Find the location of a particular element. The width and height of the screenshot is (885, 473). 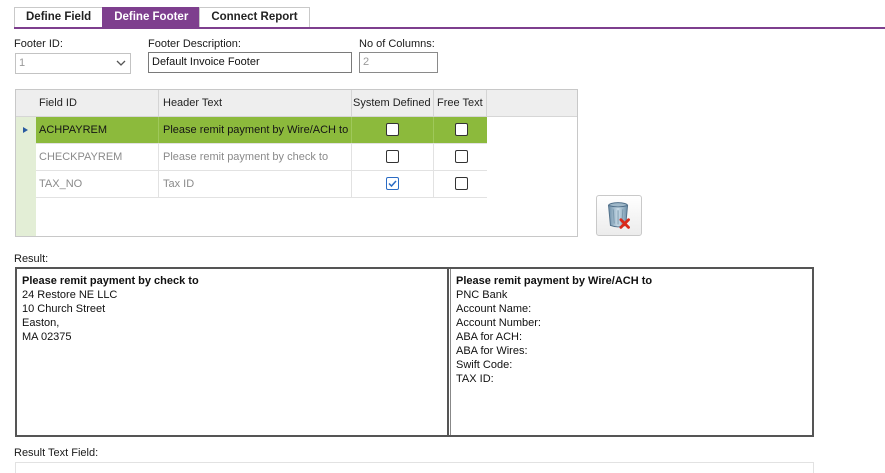

tab-underline is located at coordinates (449, 28).